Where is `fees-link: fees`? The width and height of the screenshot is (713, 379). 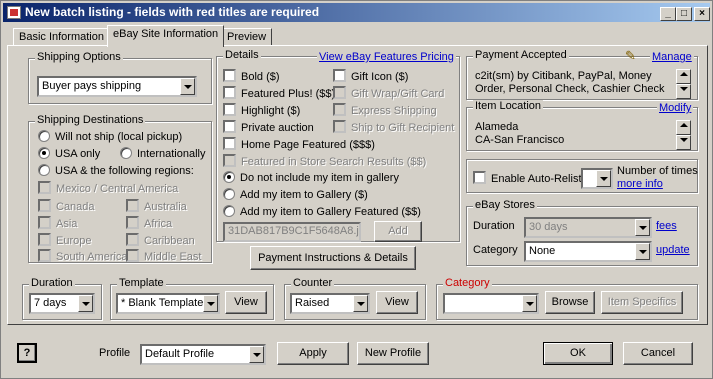
fees-link: fees is located at coordinates (666, 226).